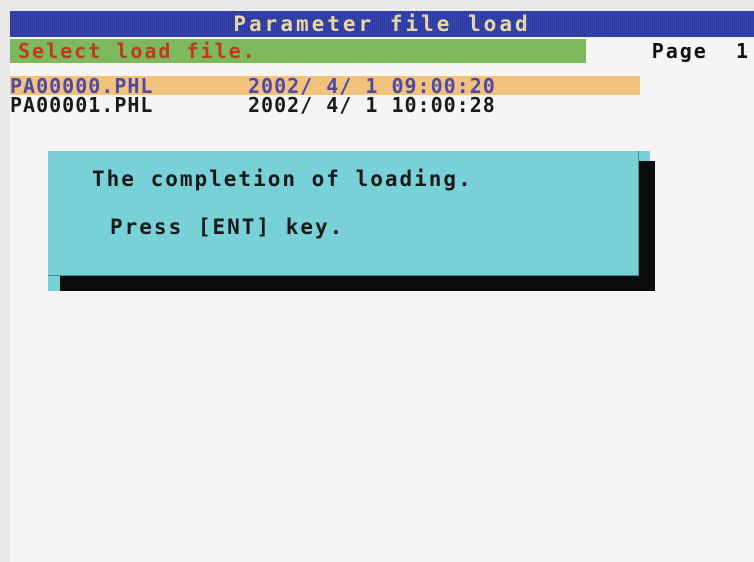 Image resolution: width=754 pixels, height=562 pixels. I want to click on file-time: 10:00:28, so click(443, 104).